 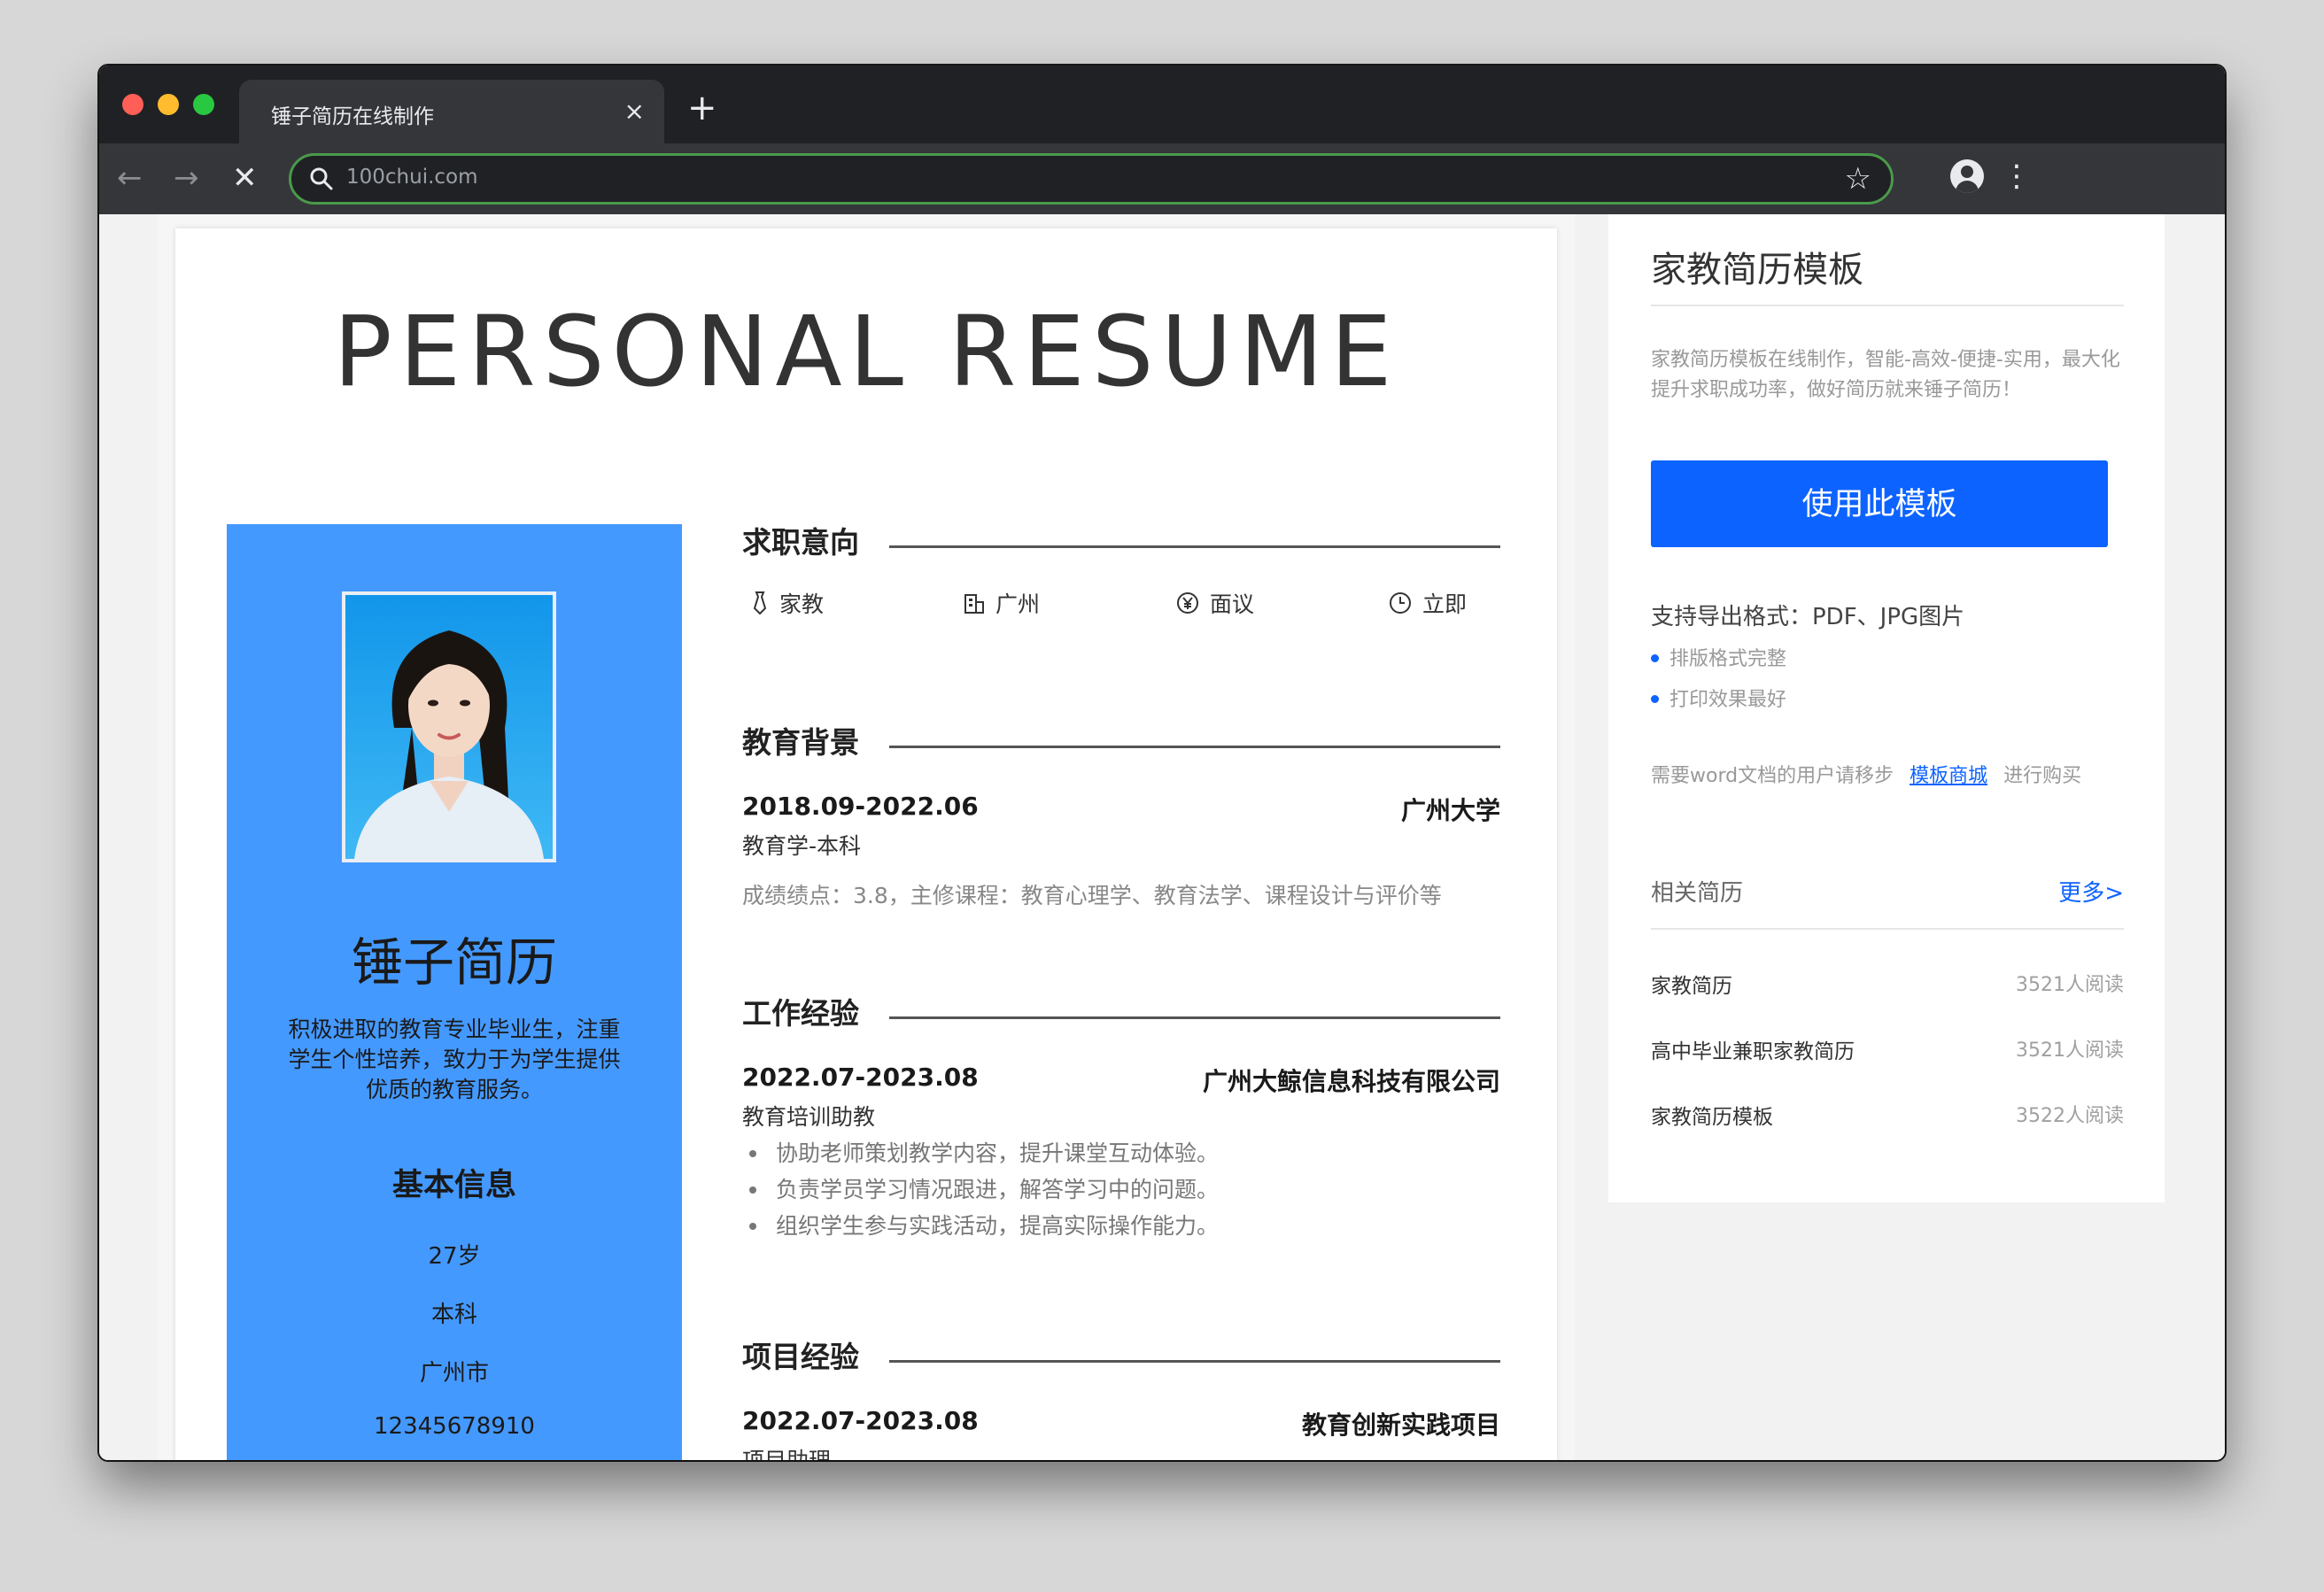 I want to click on intent-city: 广州, so click(x=1002, y=605).